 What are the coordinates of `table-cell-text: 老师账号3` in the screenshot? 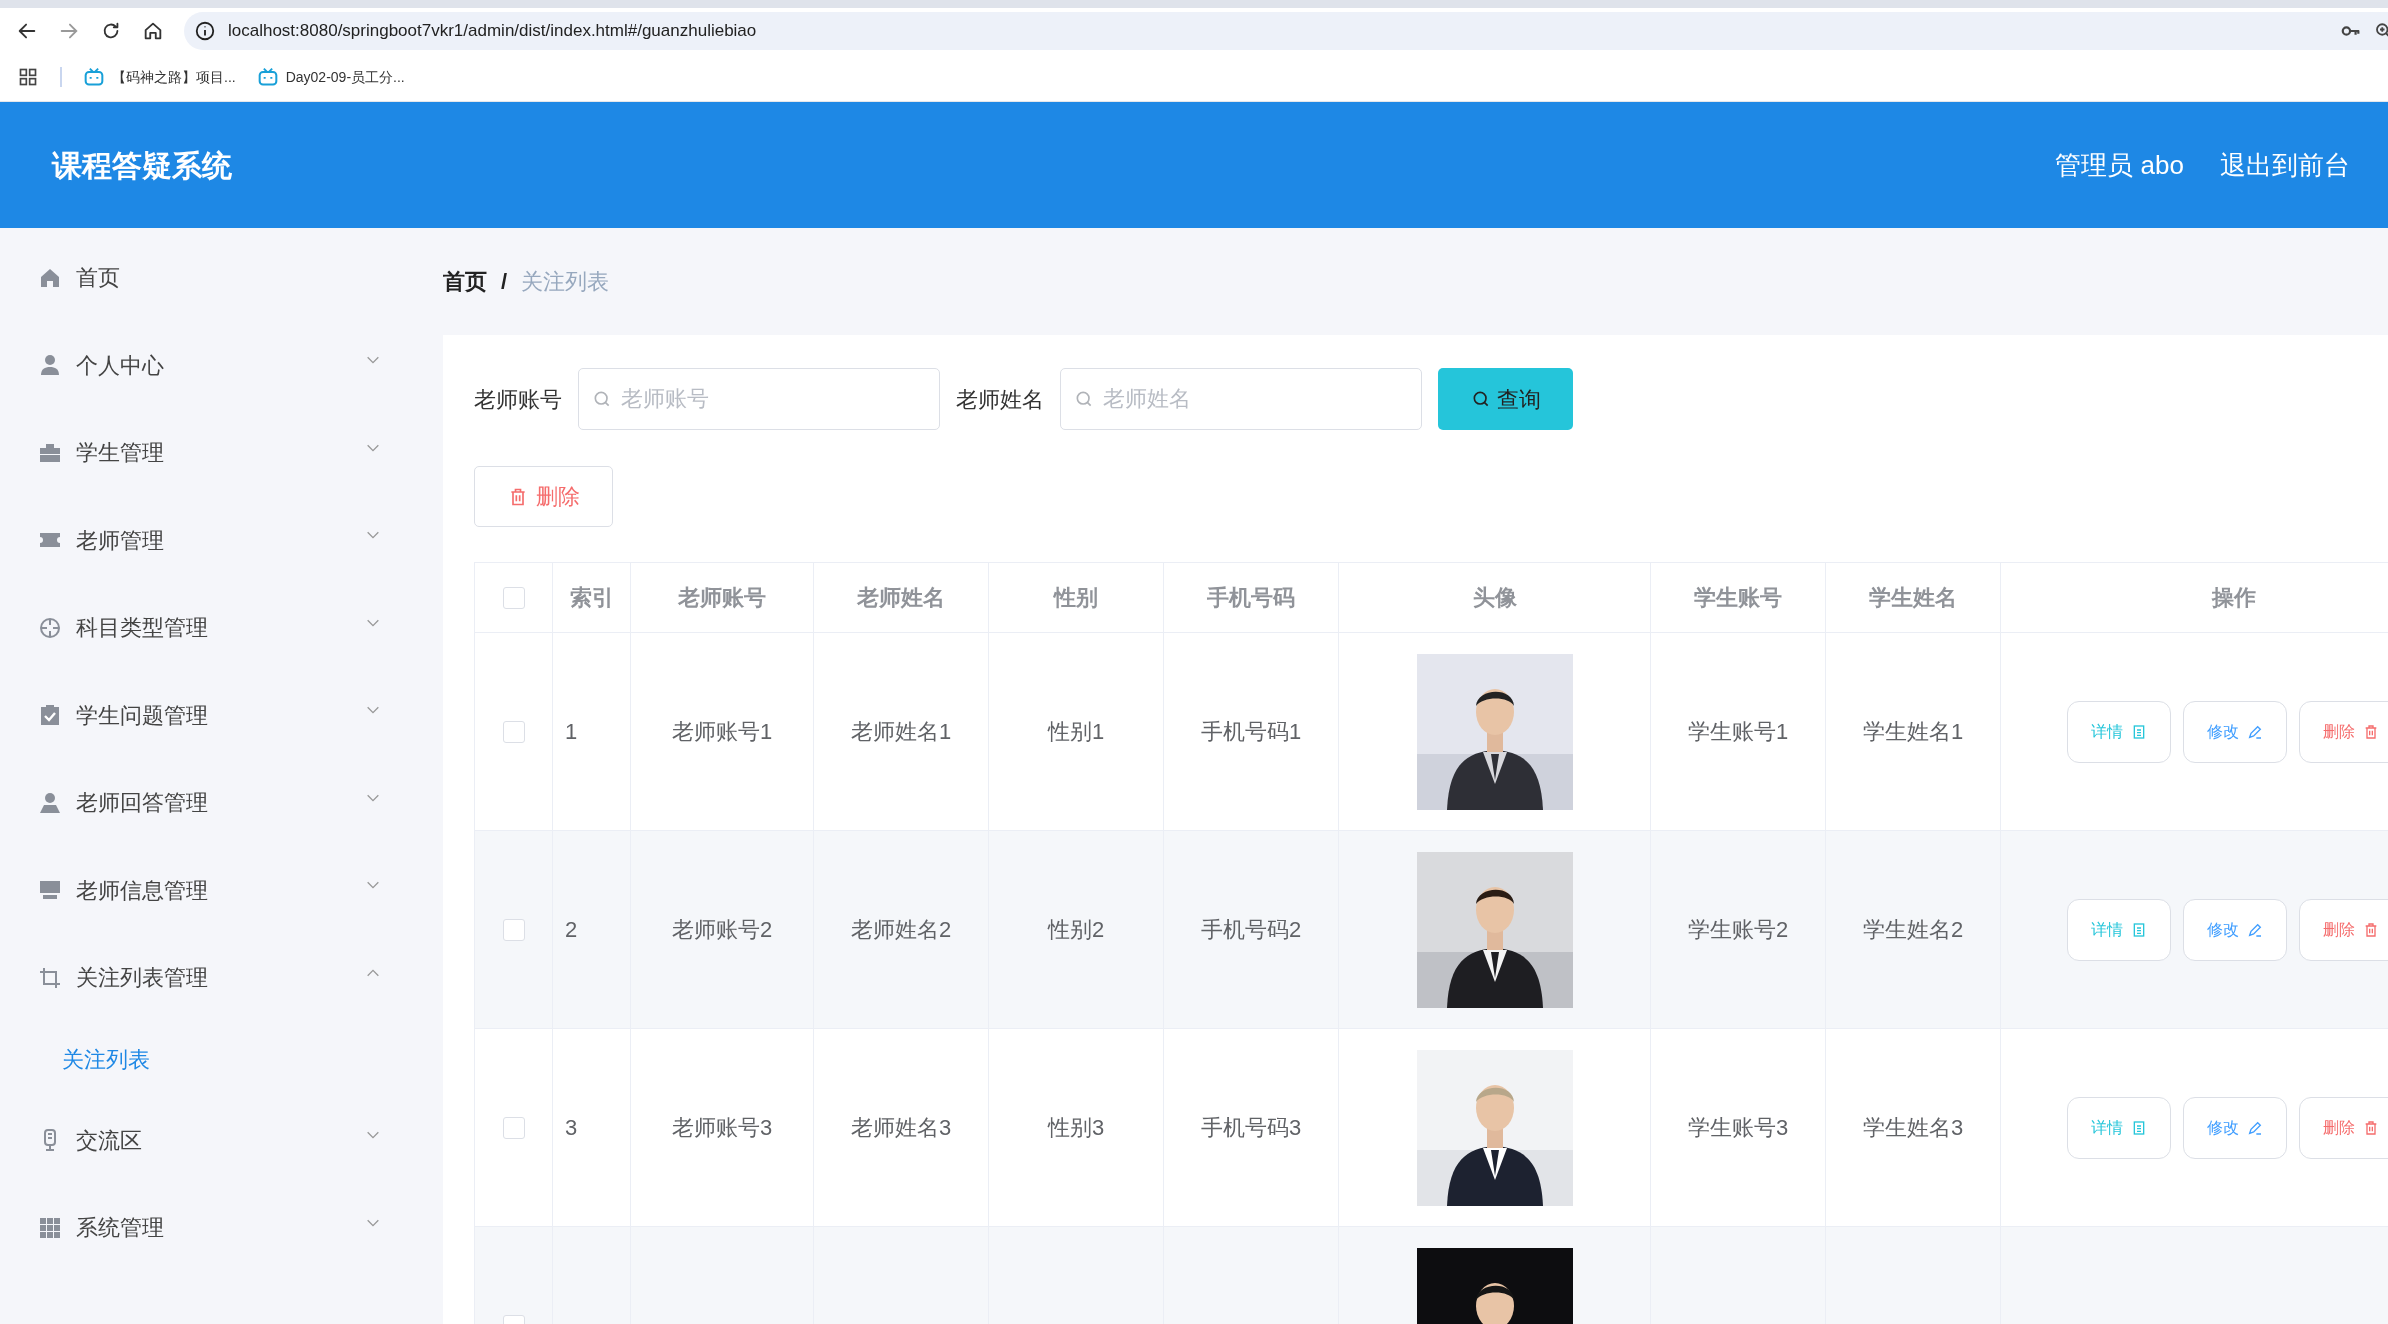 It's located at (722, 1128).